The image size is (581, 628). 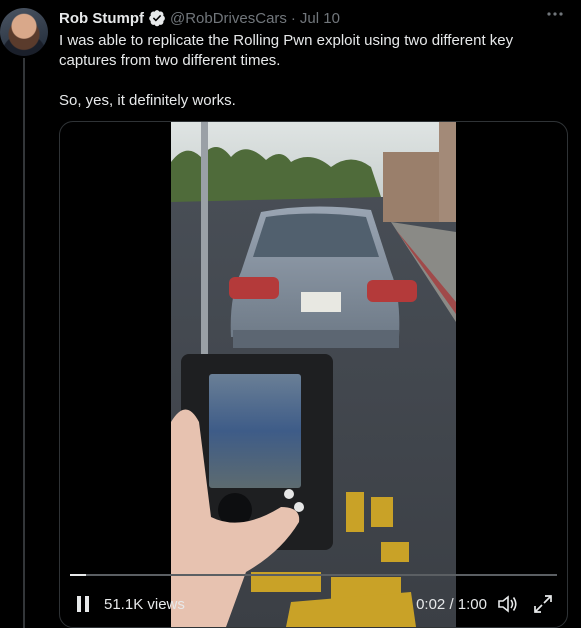 What do you see at coordinates (78, 575) in the screenshot?
I see `video-progress-fill` at bounding box center [78, 575].